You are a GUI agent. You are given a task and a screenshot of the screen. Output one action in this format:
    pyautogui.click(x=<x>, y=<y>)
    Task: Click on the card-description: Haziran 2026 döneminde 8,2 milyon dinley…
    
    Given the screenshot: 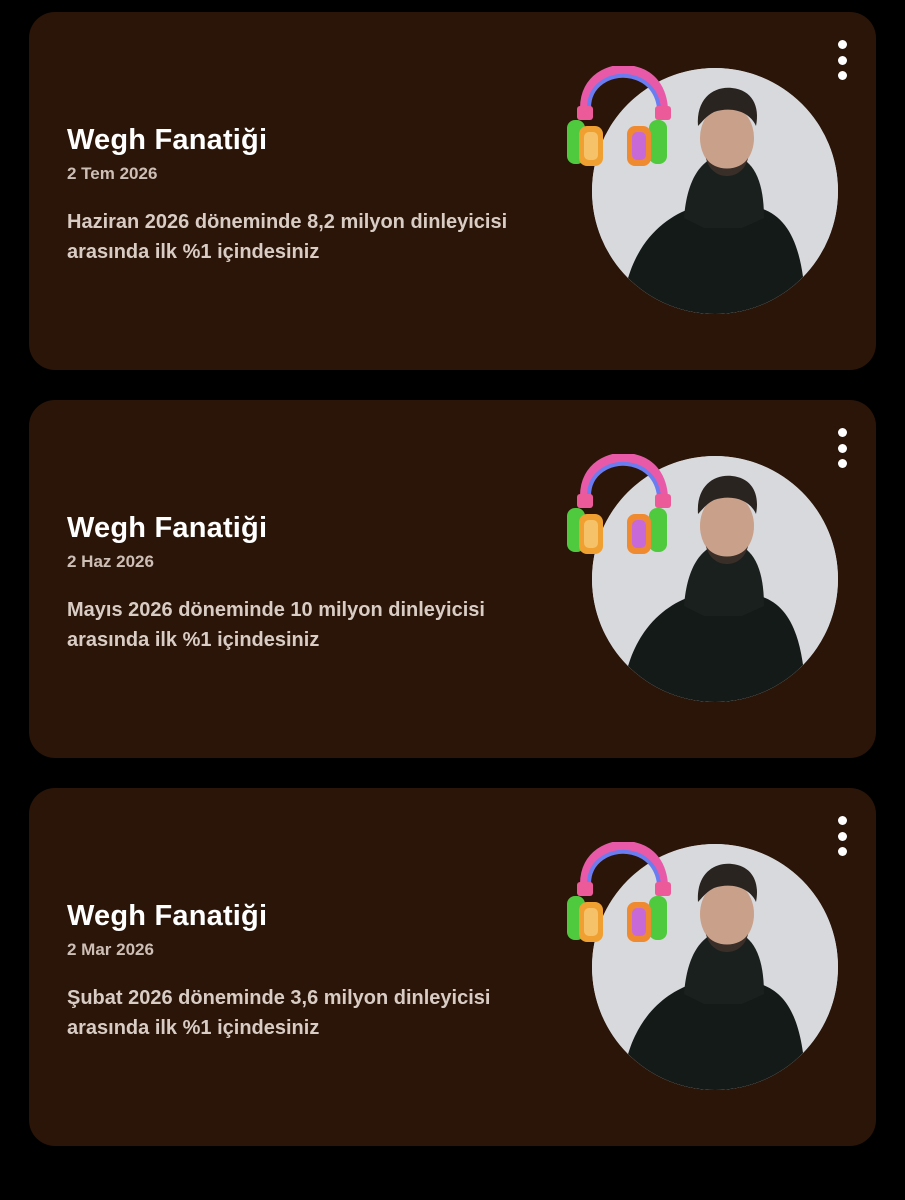 What is the action you would take?
    pyautogui.click(x=287, y=237)
    